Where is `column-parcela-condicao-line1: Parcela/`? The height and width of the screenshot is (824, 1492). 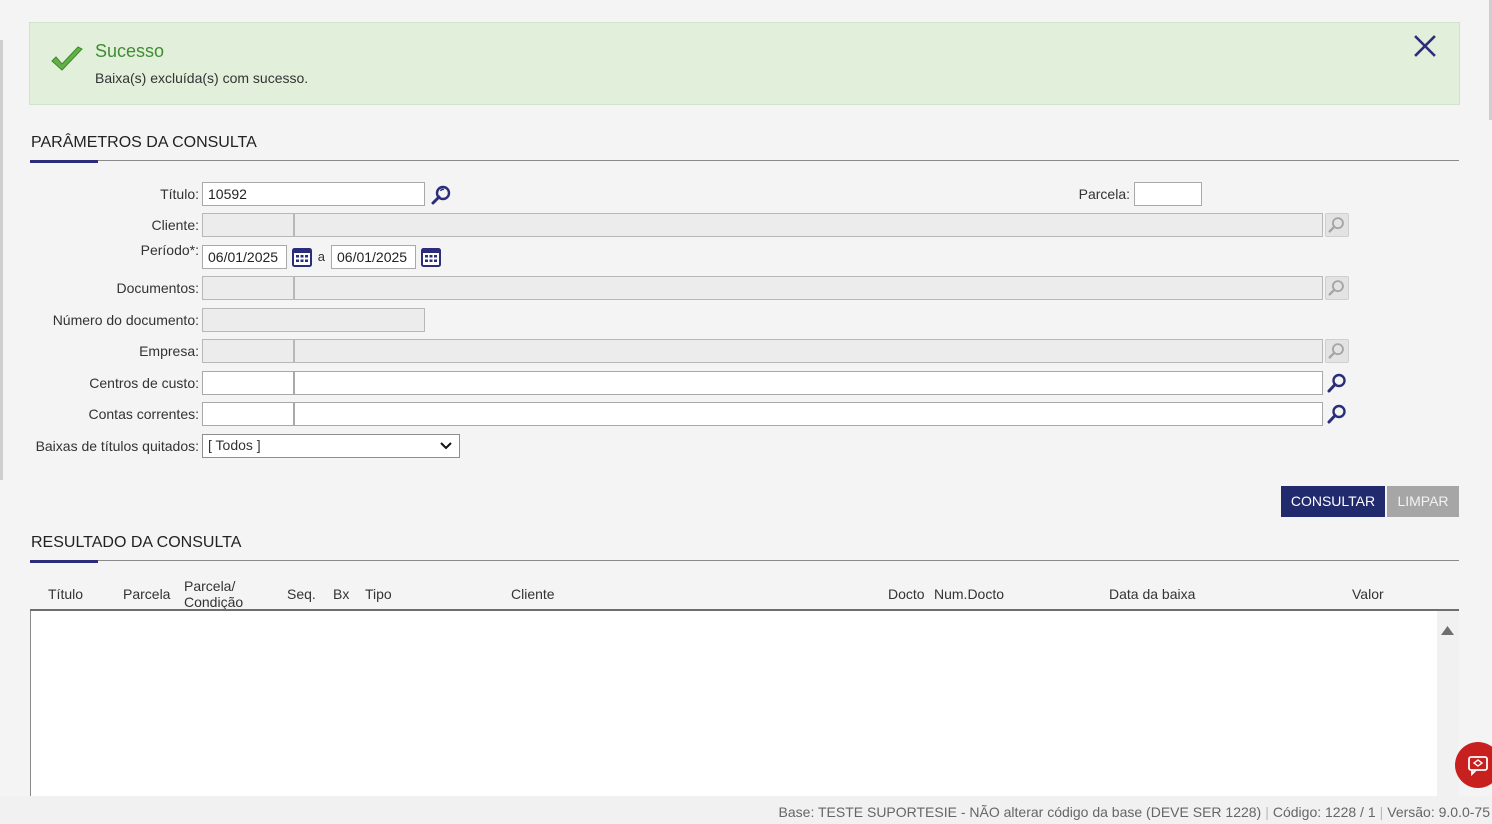
column-parcela-condicao-line1: Parcela/ is located at coordinates (210, 586).